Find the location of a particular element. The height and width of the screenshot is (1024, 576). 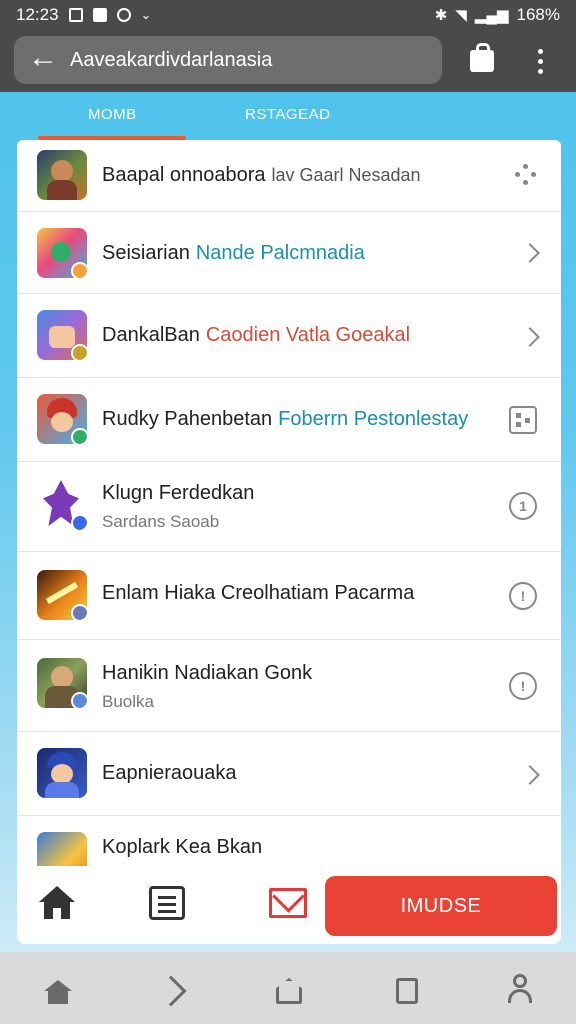

list-item-title: Eapnieraouaka is located at coordinates (169, 773).